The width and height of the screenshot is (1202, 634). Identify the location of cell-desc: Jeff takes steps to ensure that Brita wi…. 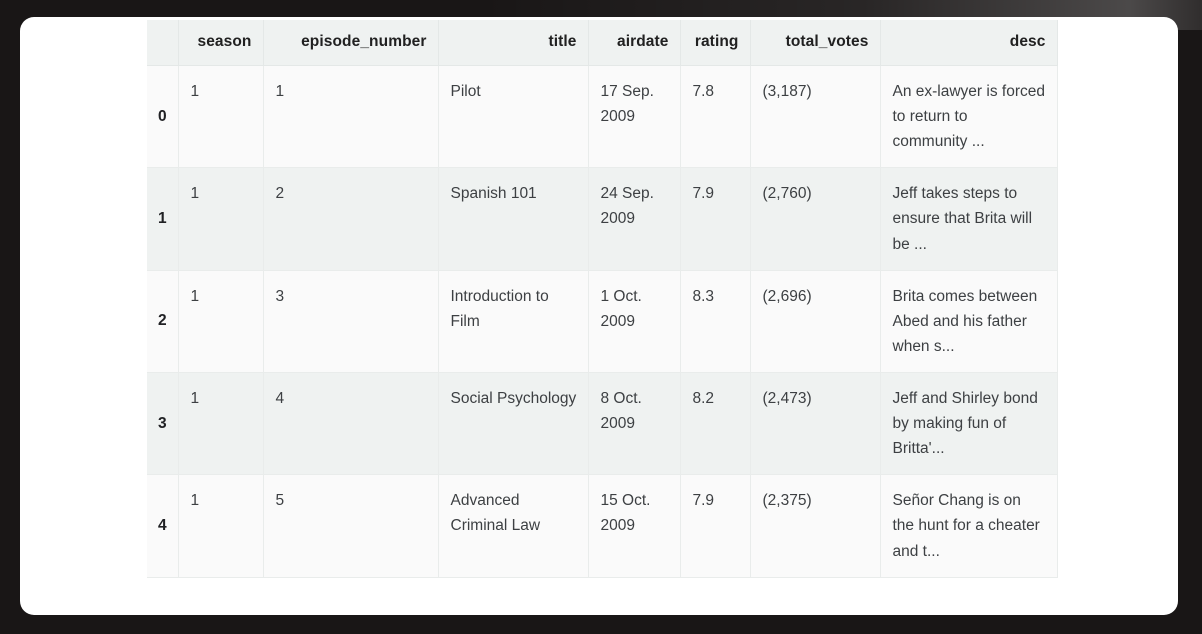
(968, 219).